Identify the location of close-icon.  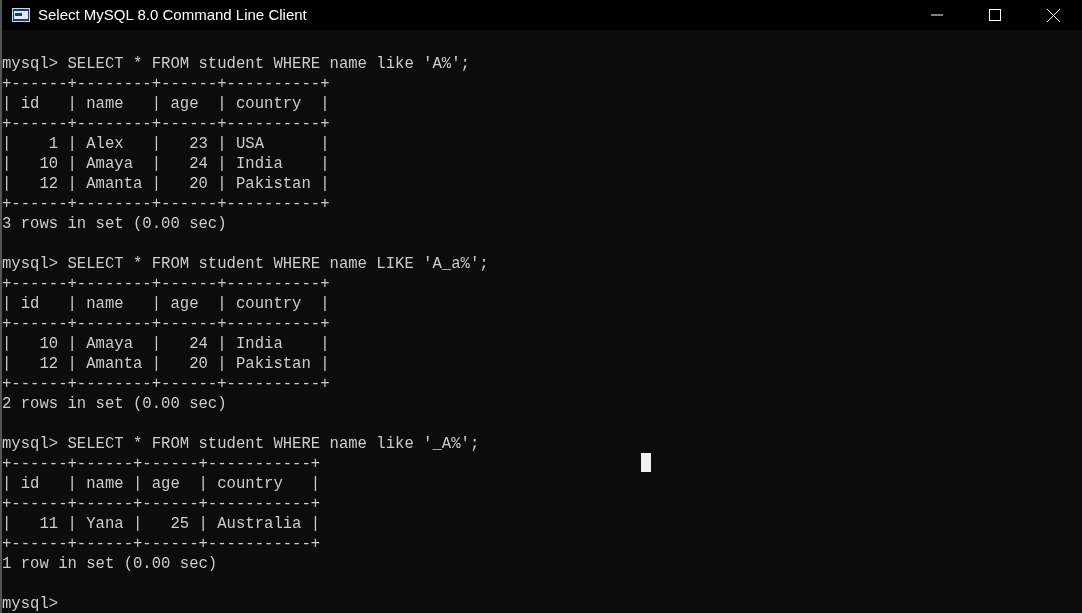
(1053, 15).